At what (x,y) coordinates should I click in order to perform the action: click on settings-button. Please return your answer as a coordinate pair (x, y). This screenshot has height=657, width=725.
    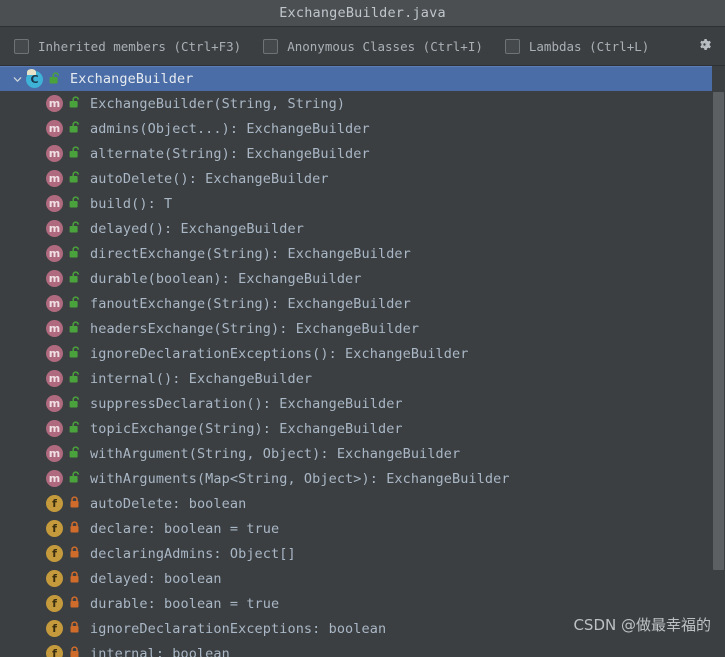
    Looking at the image, I should click on (704, 46).